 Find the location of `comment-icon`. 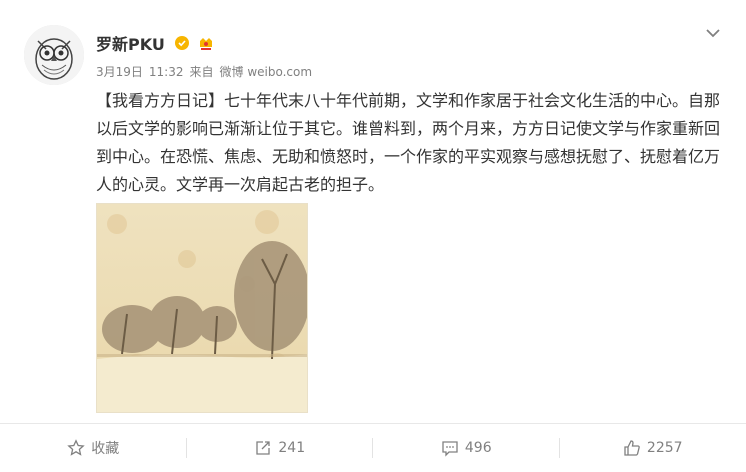

comment-icon is located at coordinates (450, 449).